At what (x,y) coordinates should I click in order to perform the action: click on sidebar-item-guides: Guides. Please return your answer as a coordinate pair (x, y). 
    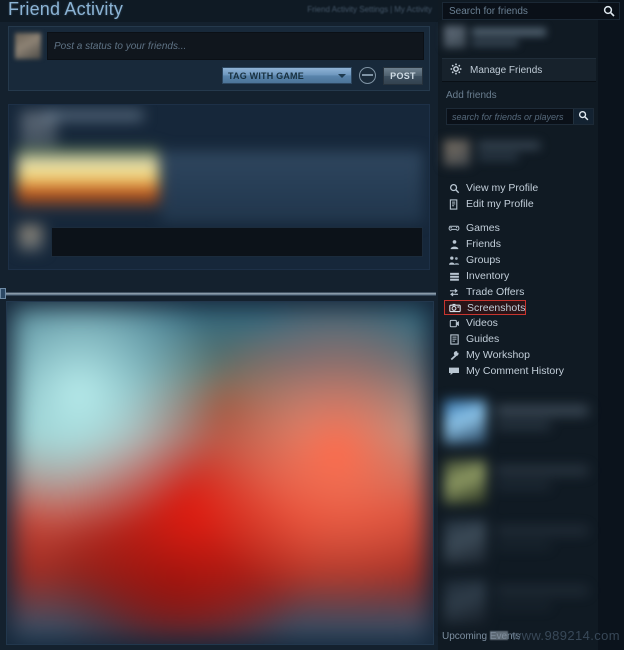
    Looking at the image, I should click on (518, 339).